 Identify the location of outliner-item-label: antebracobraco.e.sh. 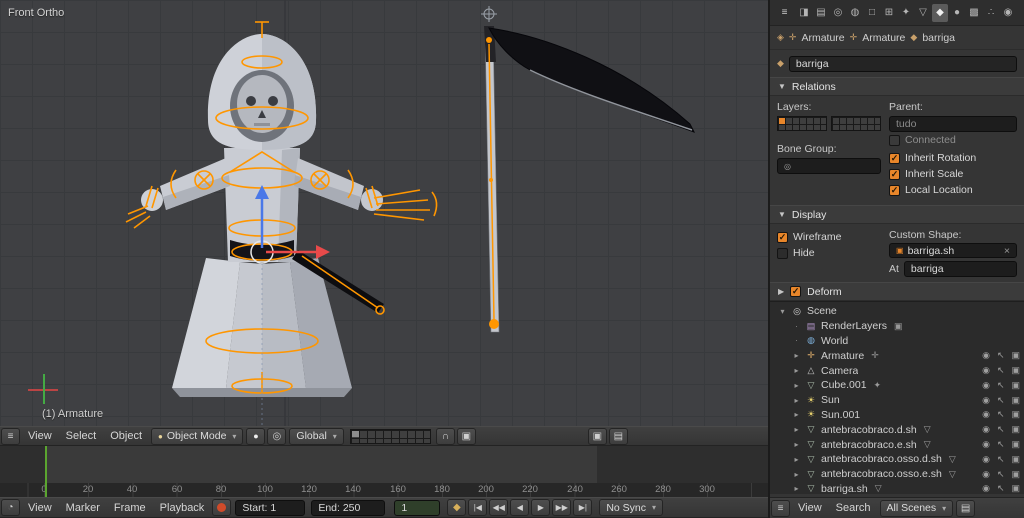
(869, 445).